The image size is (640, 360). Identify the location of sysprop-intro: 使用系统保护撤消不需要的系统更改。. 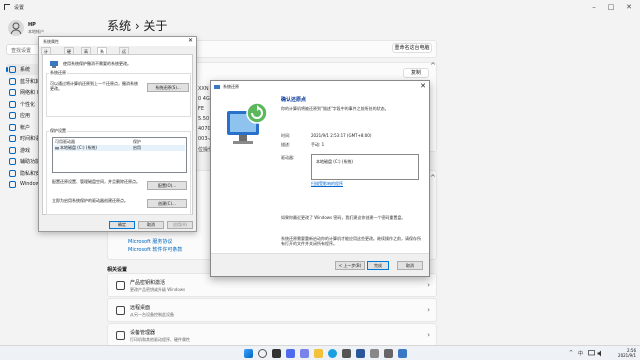
(97, 63).